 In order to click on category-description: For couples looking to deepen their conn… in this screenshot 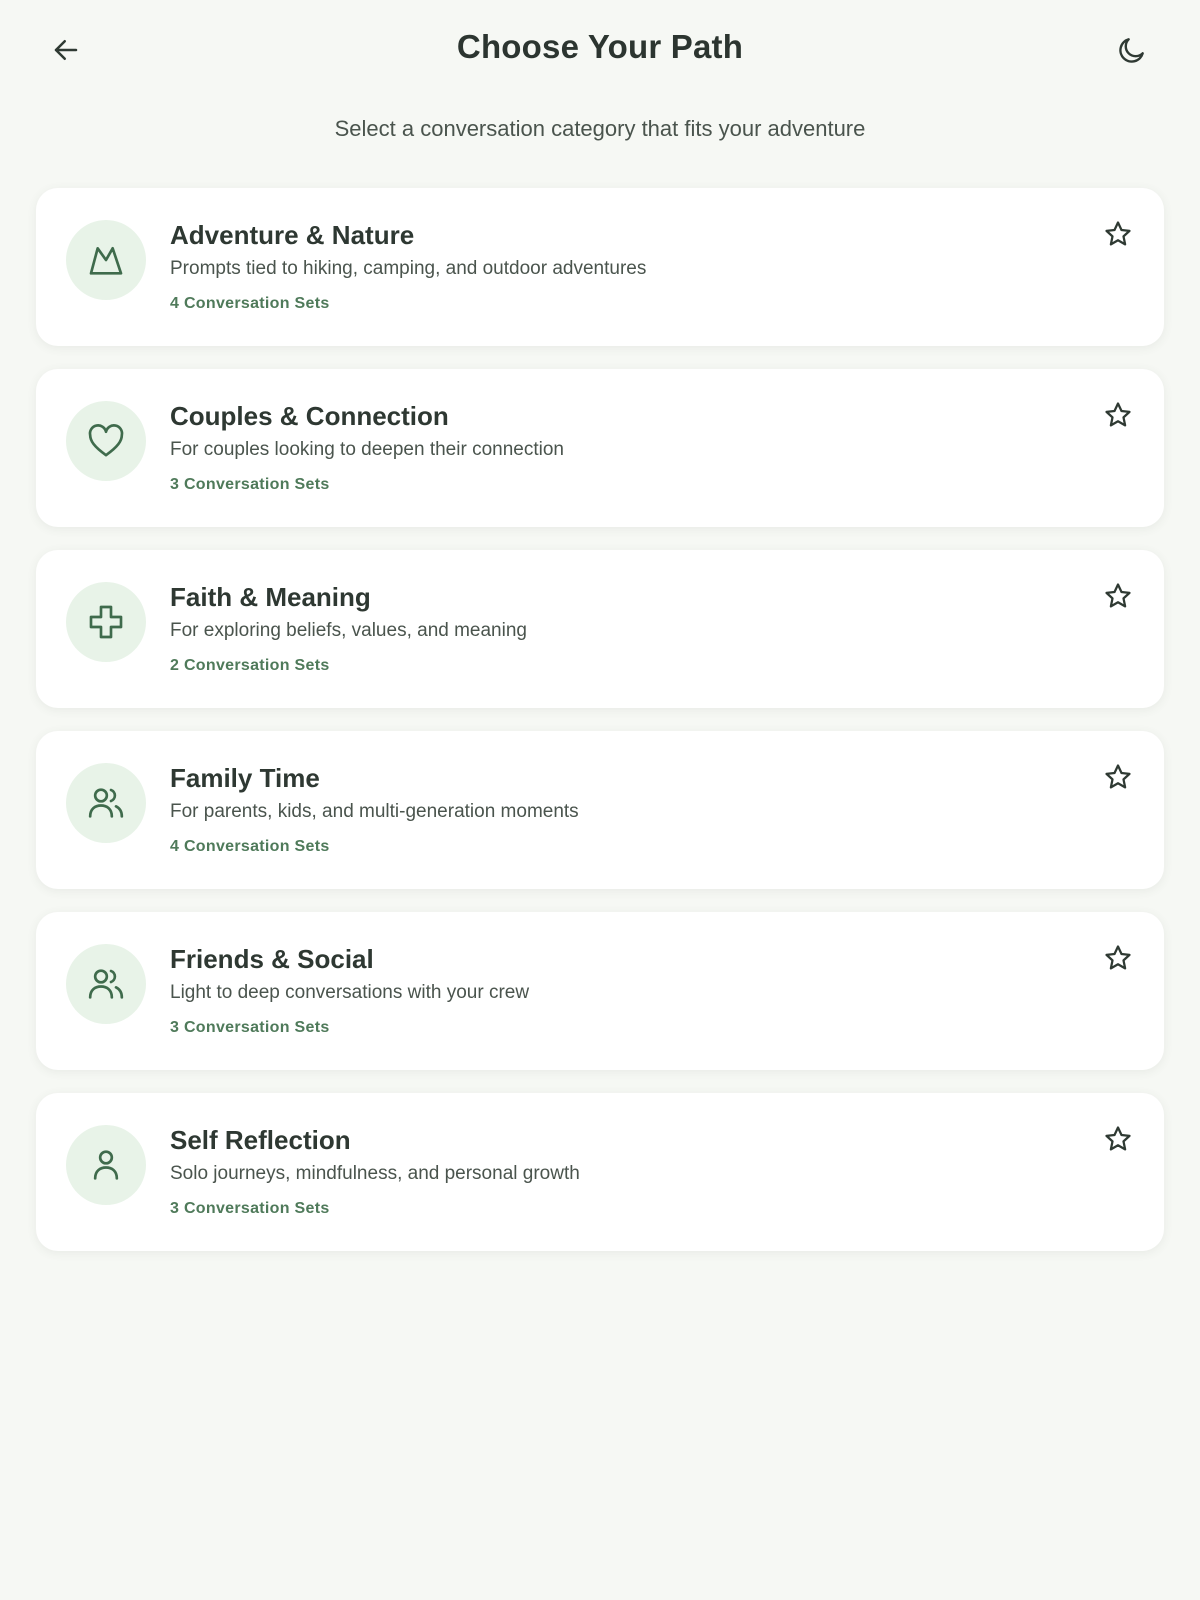, I will do `click(367, 449)`.